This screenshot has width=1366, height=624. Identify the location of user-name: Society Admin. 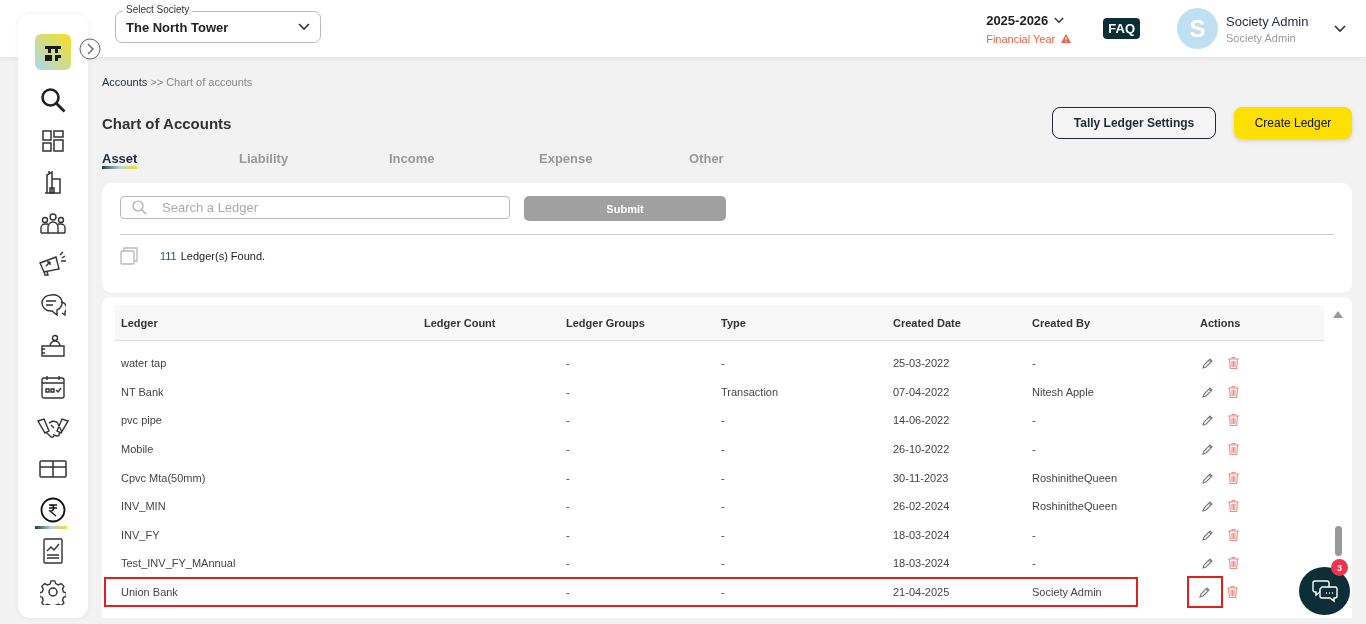
(1268, 21).